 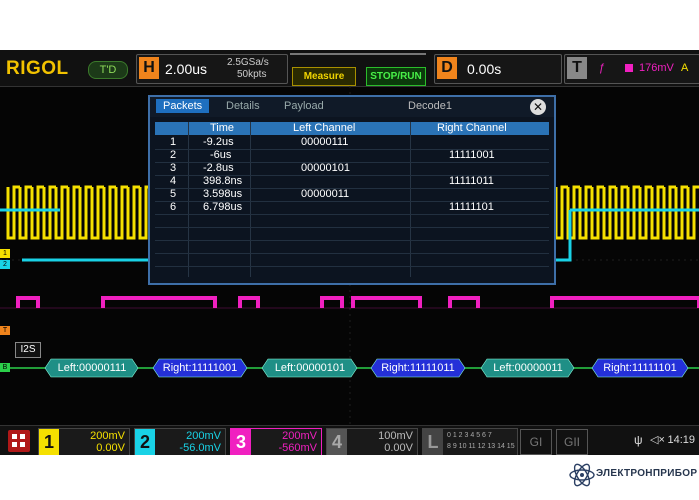 What do you see at coordinates (470, 441) in the screenshot?
I see `logic-analyzer-settings: L 0 1 2 3 4 5 6 7 8 9 10 11 12 13 14 15` at bounding box center [470, 441].